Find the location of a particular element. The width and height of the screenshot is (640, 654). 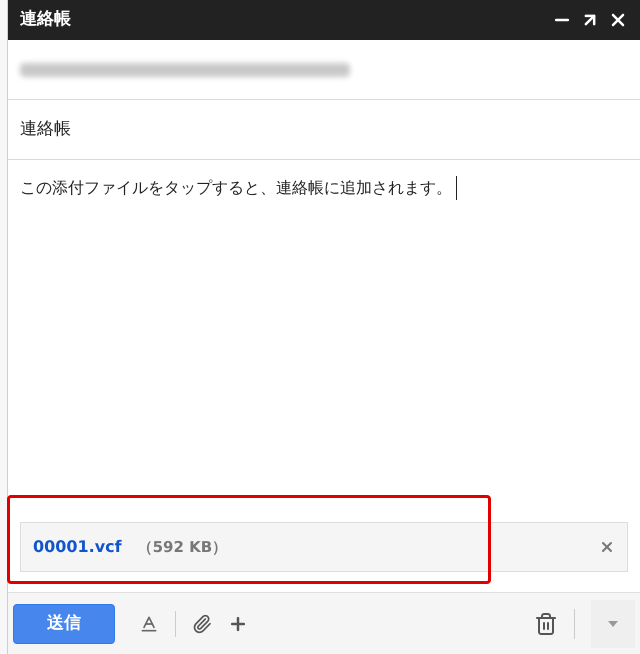

window-title: 連絡帳 is located at coordinates (46, 20).